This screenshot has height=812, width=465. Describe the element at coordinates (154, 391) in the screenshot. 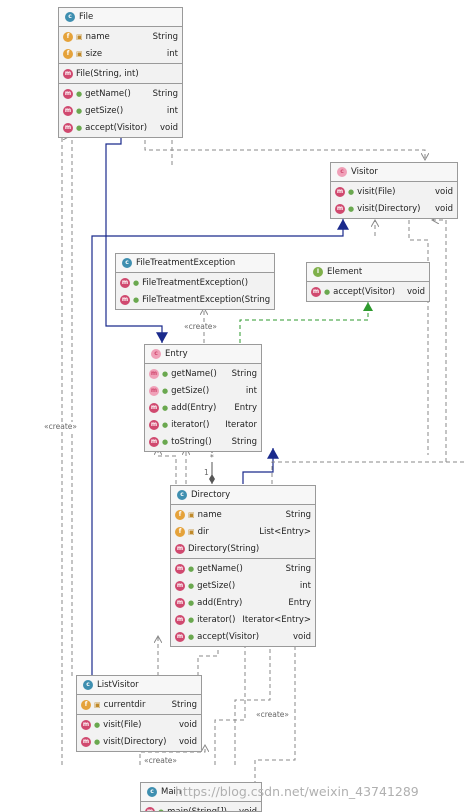

I see `abstract-method-icon: m` at that location.